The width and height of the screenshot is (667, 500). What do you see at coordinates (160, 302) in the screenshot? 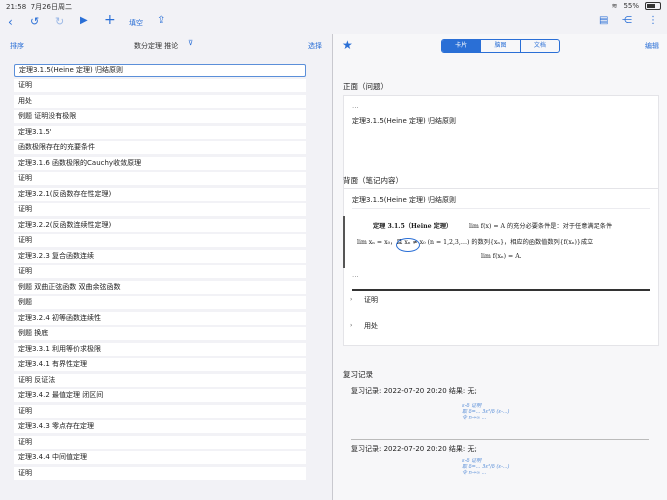
I see `list-item: 例题` at bounding box center [160, 302].